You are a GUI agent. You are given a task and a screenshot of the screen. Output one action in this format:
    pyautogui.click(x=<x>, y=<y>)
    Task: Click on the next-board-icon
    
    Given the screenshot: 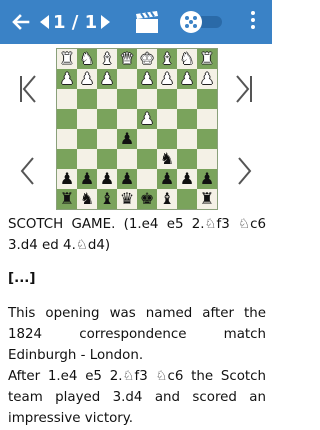 What is the action you would take?
    pyautogui.click(x=106, y=22)
    